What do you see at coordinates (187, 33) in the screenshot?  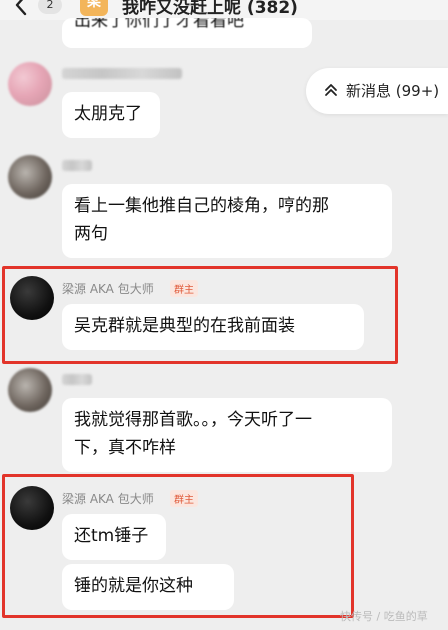 I see `message-bubble: 出来了你们了才看看吧` at bounding box center [187, 33].